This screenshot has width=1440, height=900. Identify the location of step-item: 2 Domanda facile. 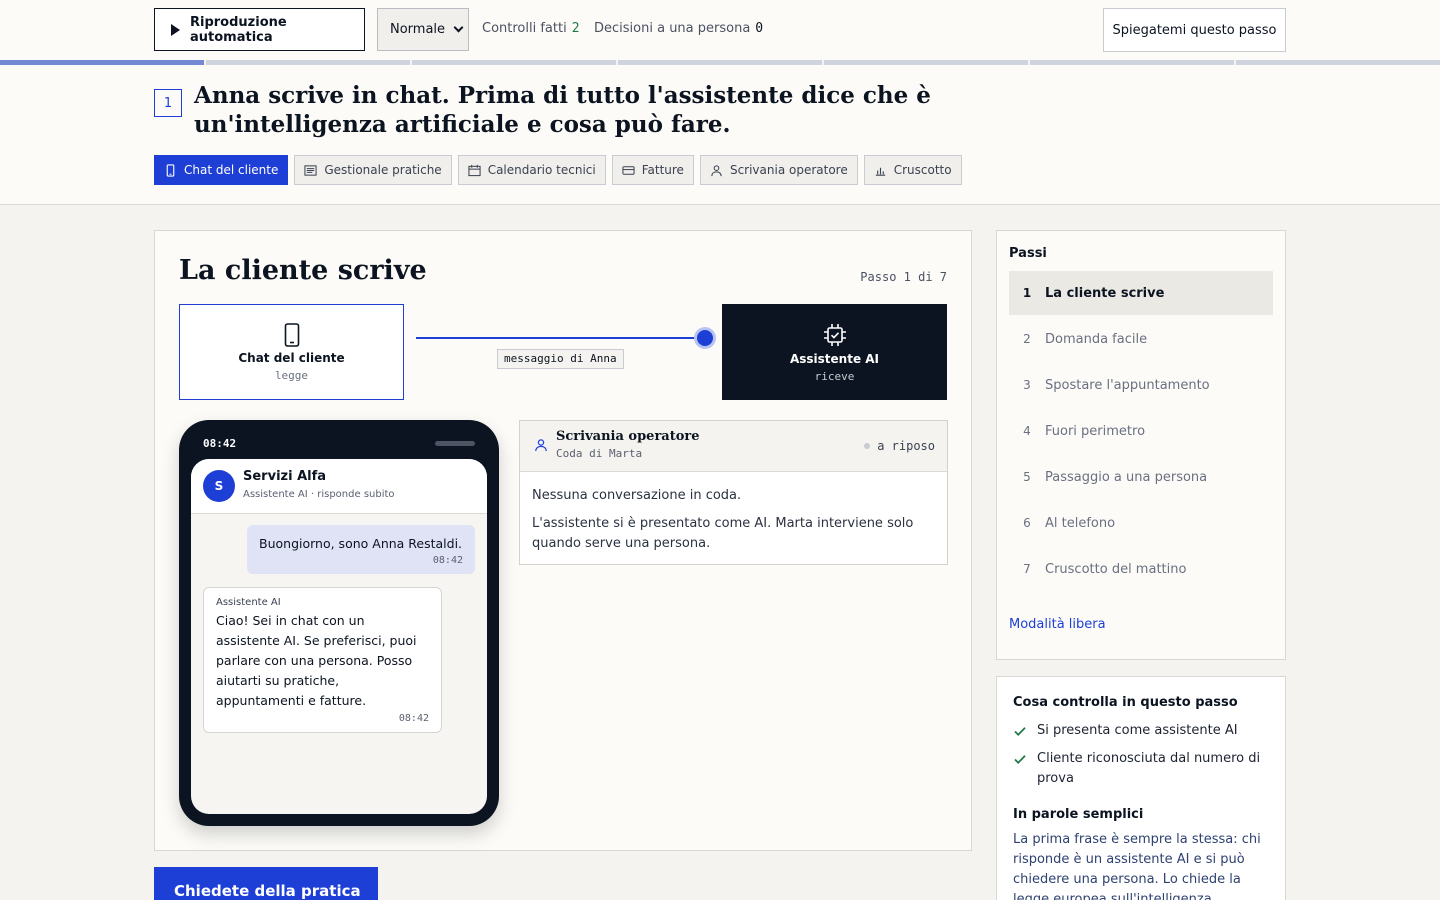
(1141, 339).